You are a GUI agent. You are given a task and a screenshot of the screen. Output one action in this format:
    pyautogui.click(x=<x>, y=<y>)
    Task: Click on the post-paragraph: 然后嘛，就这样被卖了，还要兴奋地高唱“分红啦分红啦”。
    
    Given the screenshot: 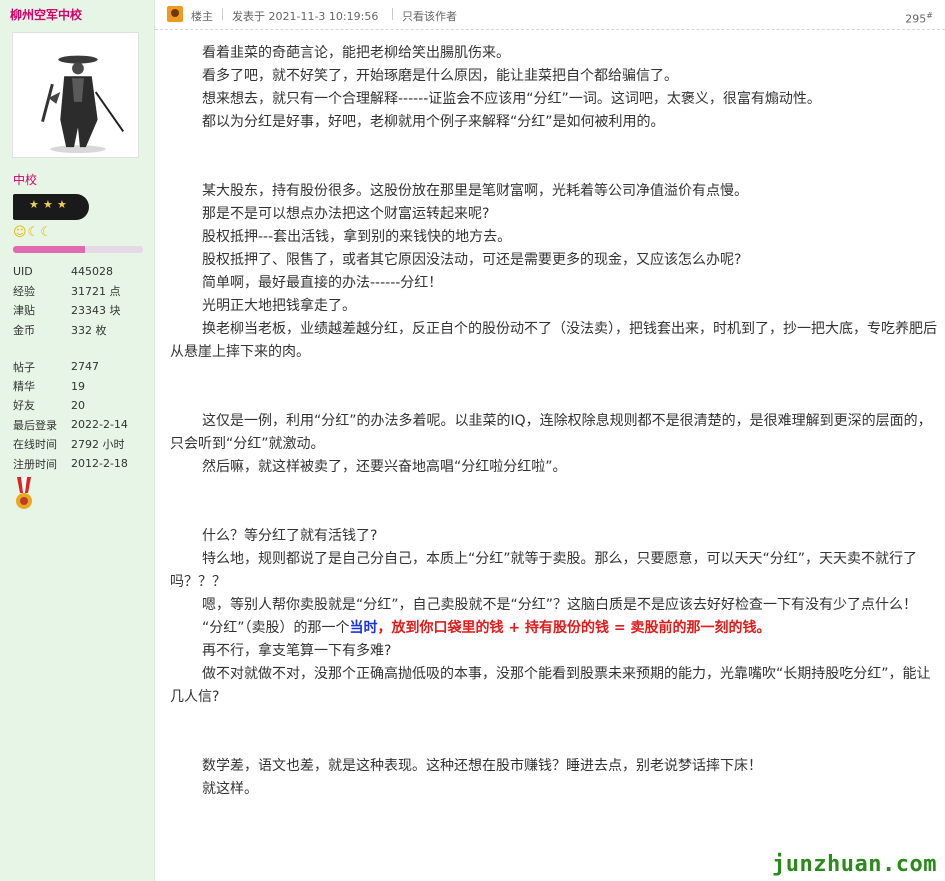 What is the action you would take?
    pyautogui.click(x=384, y=467)
    